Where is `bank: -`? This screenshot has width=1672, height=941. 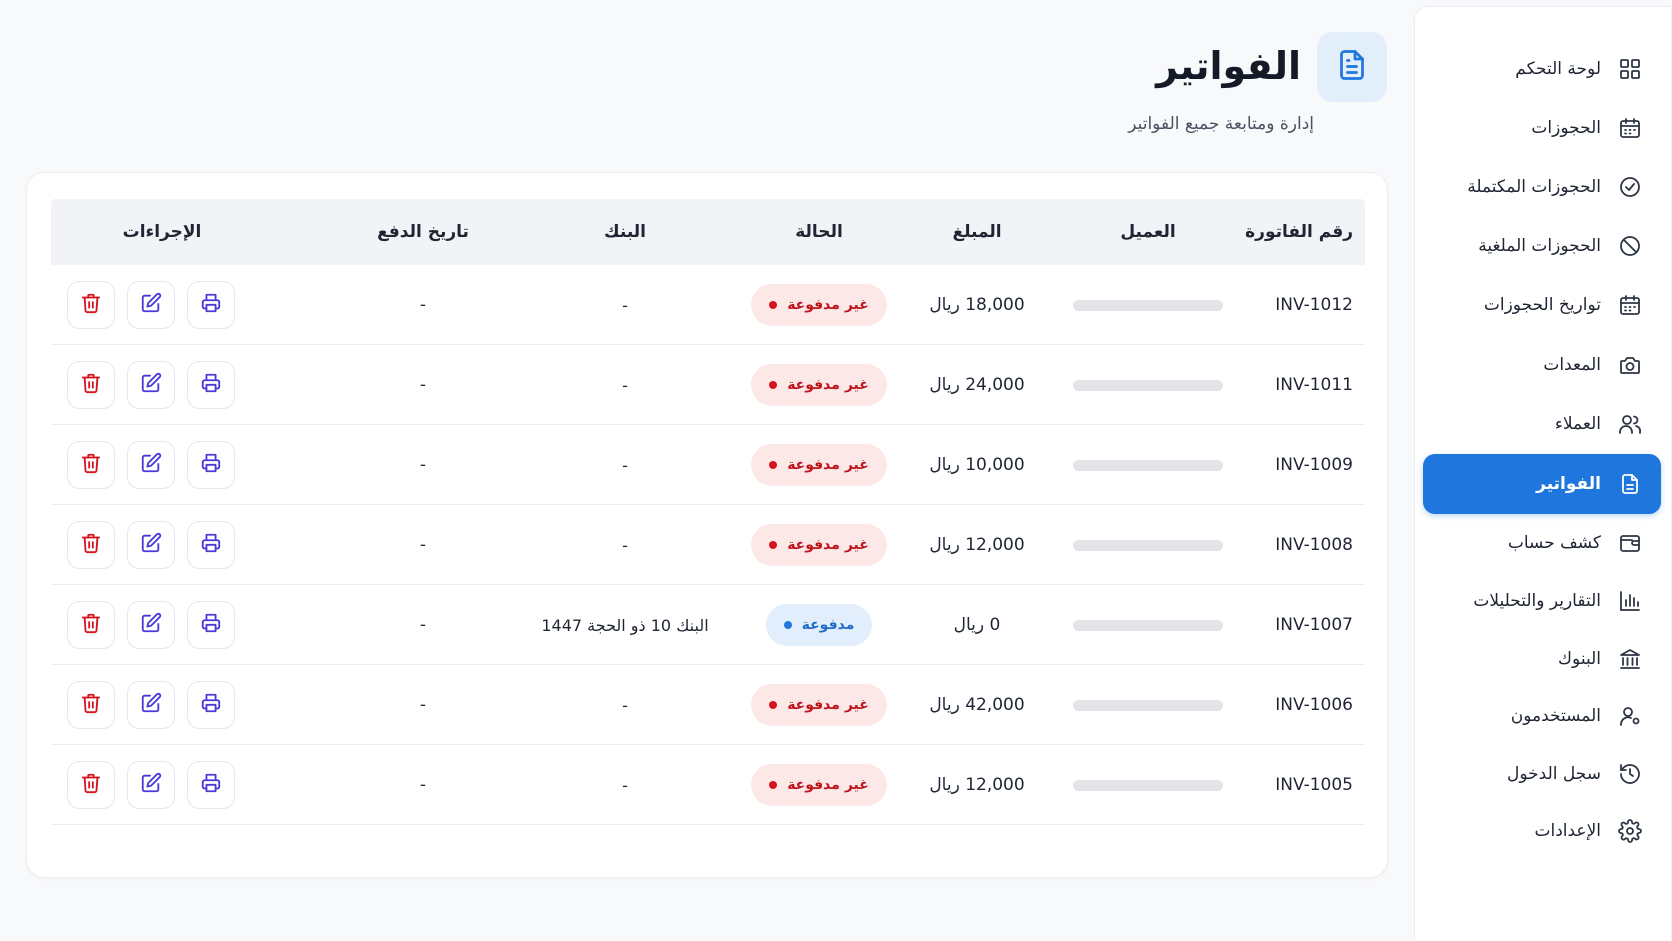 bank: - is located at coordinates (625, 545).